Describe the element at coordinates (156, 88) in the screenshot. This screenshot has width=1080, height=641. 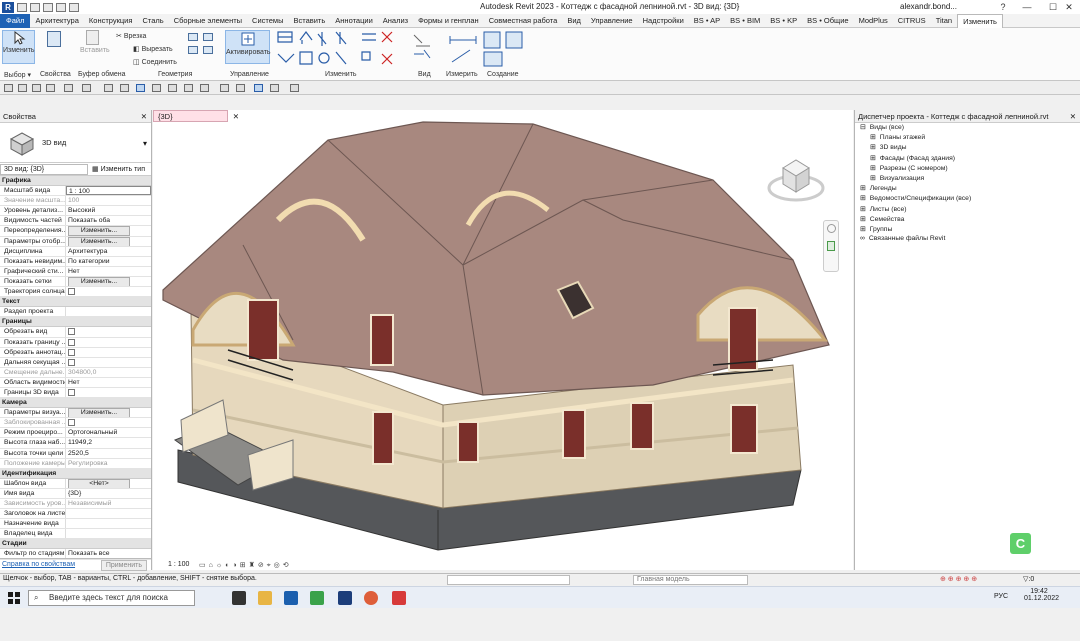
I see `3d-view-small-icon` at that location.